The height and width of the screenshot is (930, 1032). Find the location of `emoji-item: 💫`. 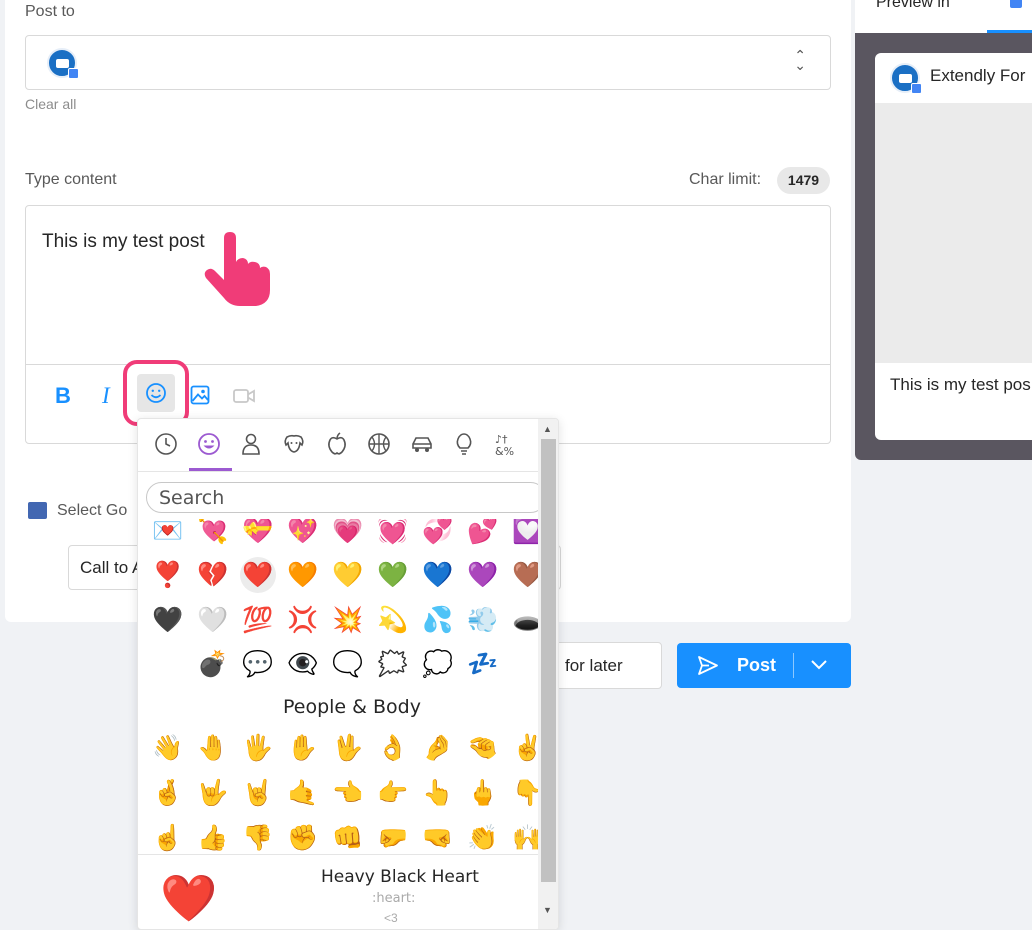

emoji-item: 💫 is located at coordinates (393, 620).